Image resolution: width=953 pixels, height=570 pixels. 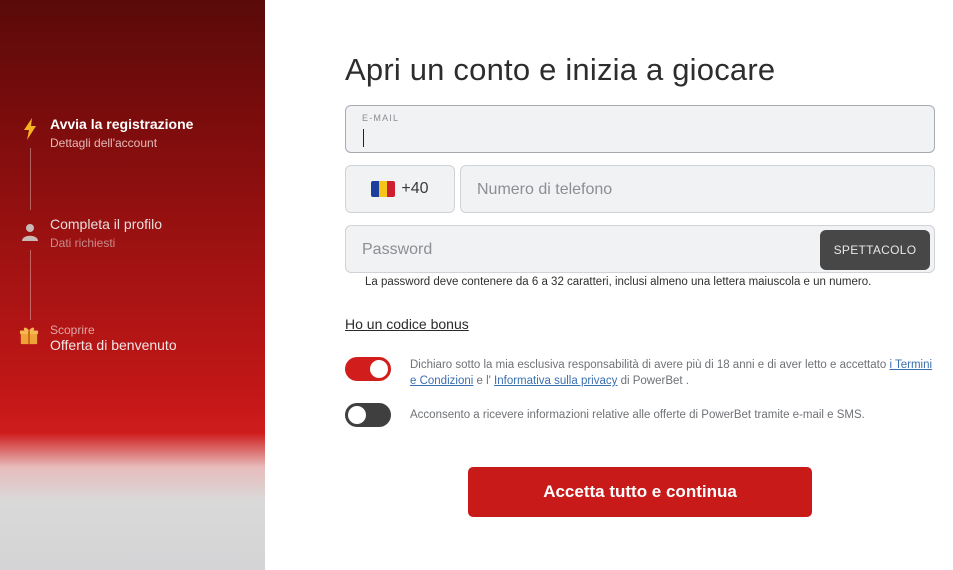 I want to click on step-subtitle: Dati richiesti, so click(x=83, y=243).